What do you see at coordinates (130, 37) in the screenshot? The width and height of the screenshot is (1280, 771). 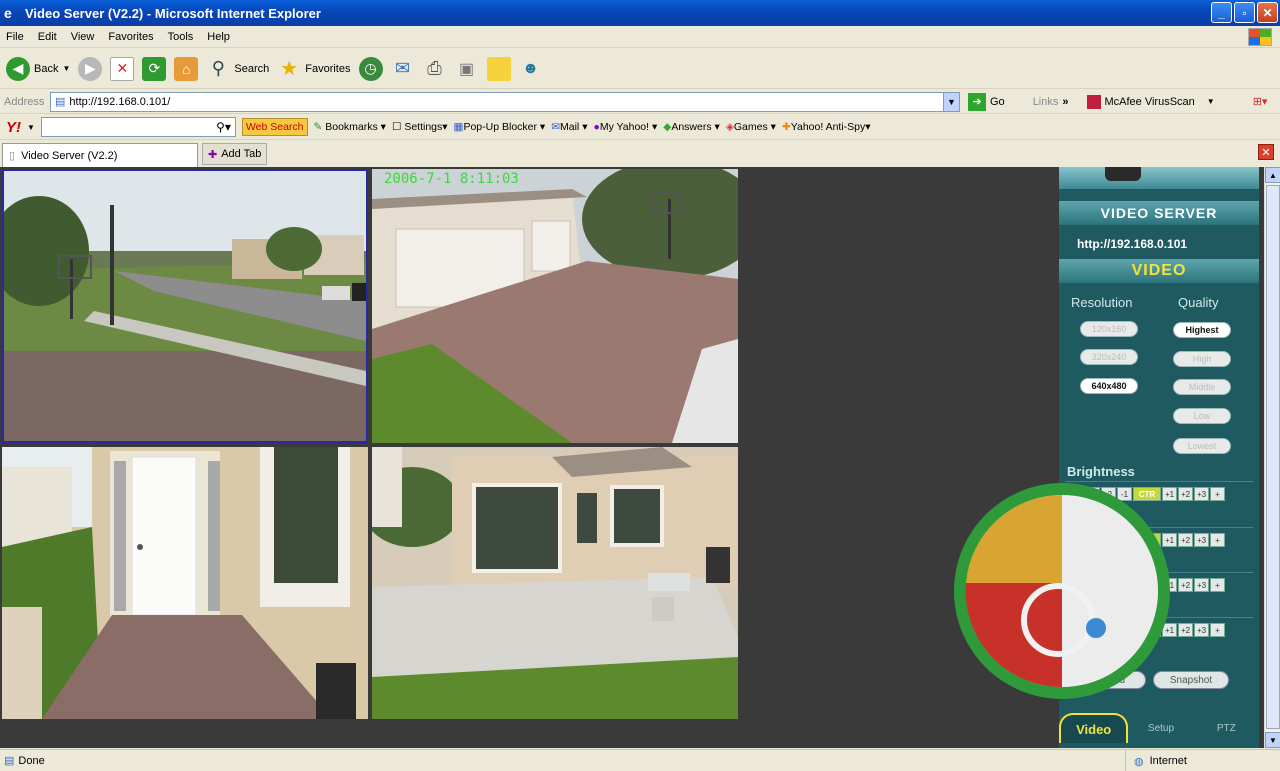 I see `menu-favorites: Favorites` at bounding box center [130, 37].